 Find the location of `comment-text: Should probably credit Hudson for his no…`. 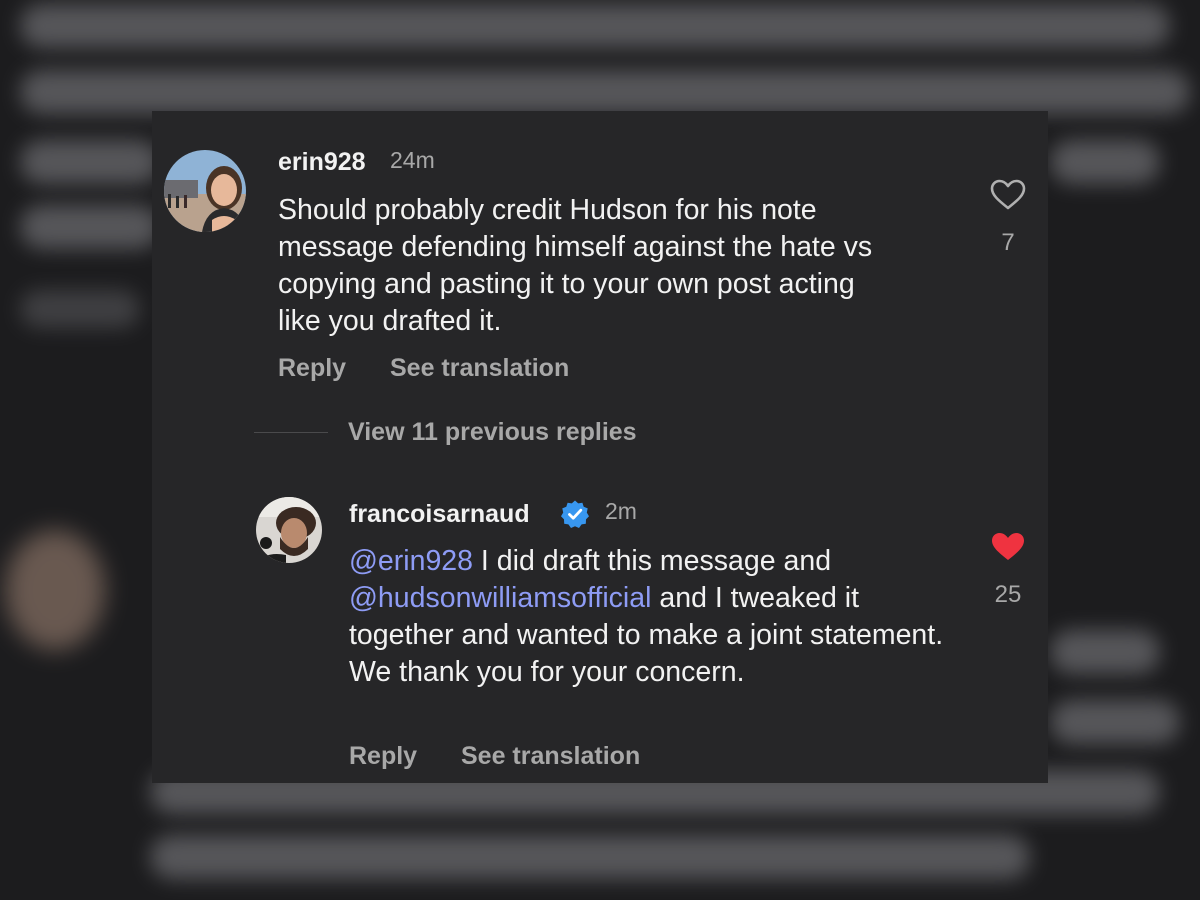

comment-text: Should probably credit Hudson for his no… is located at coordinates (575, 265).